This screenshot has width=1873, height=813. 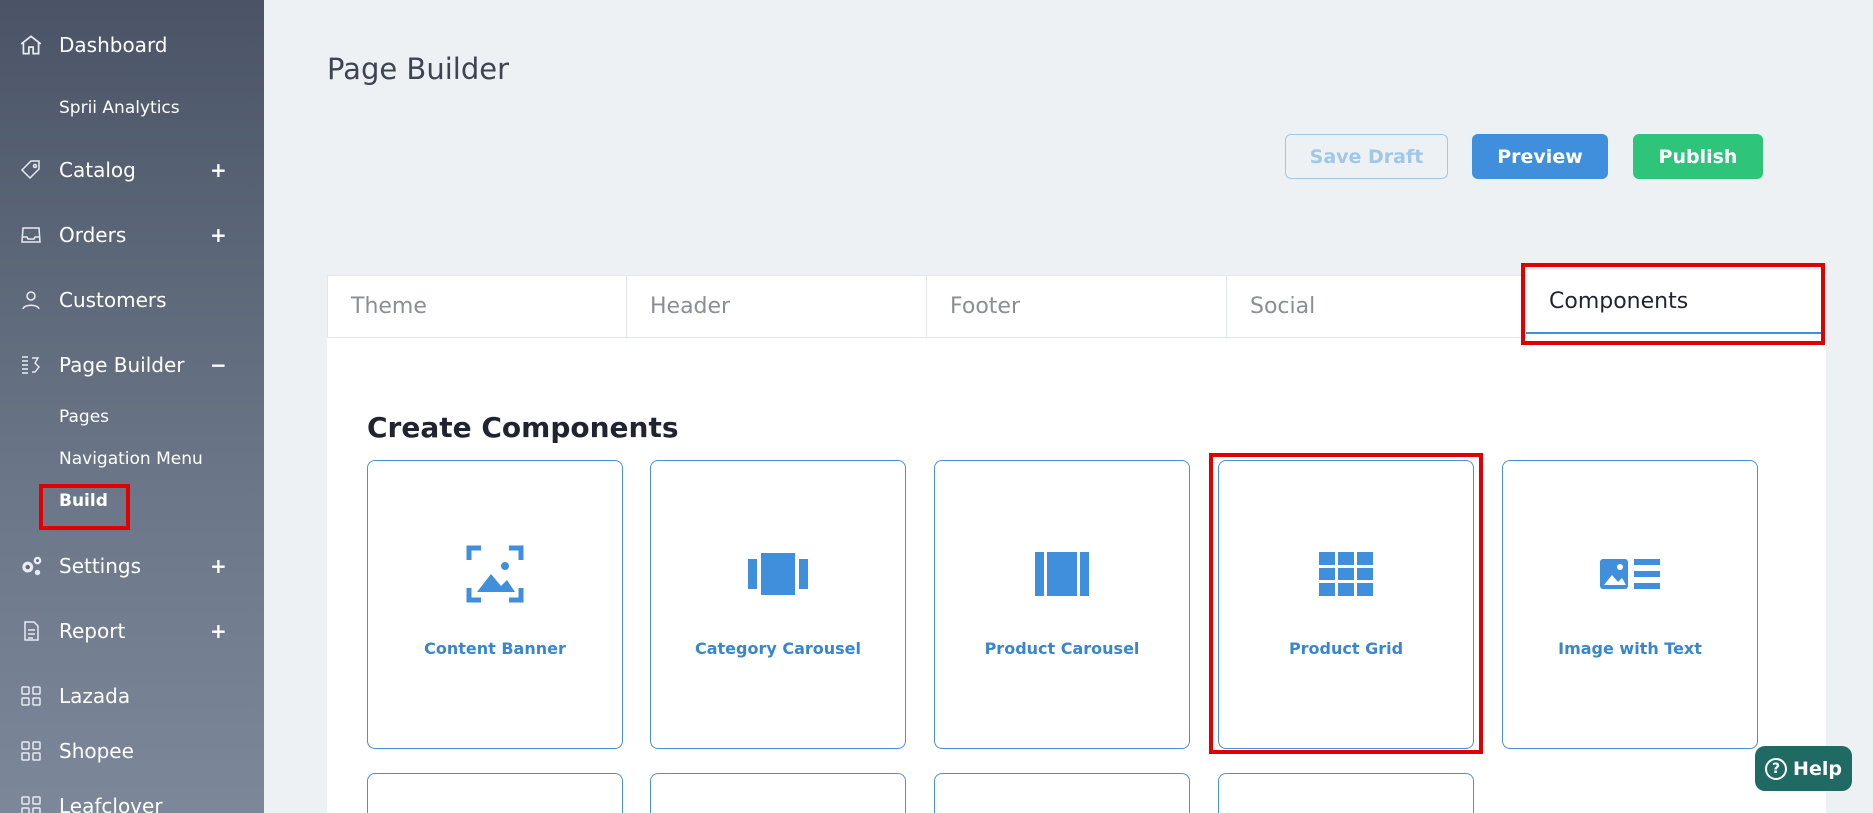 I want to click on page-title: Page Builder, so click(x=418, y=69).